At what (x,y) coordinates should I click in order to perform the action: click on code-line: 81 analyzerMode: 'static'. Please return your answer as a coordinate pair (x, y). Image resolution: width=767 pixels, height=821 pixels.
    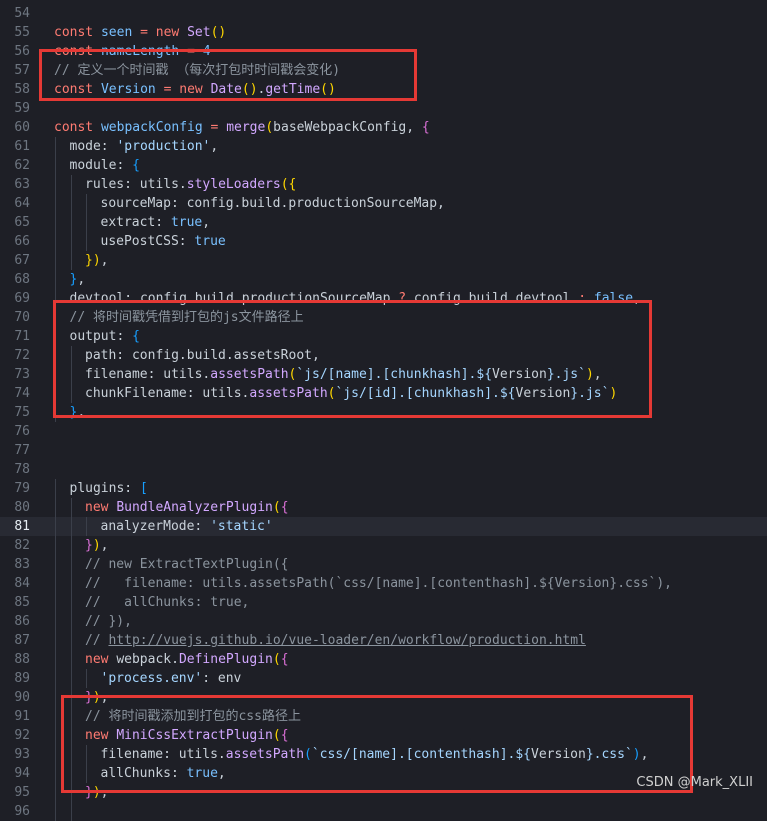
    Looking at the image, I should click on (383, 526).